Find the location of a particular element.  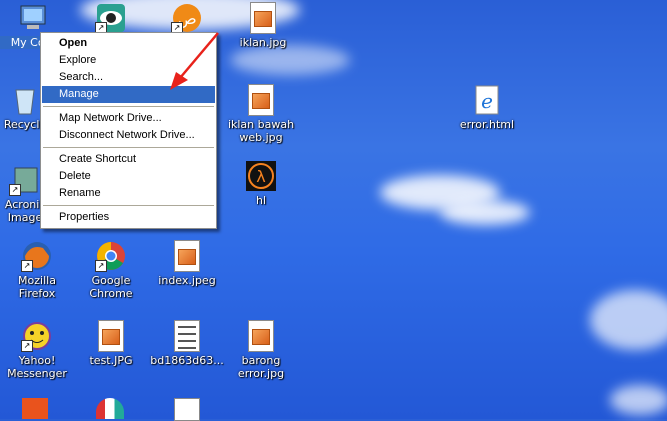

desktop-icon-chrome: ↗ Google Chrome is located at coordinates (111, 270).